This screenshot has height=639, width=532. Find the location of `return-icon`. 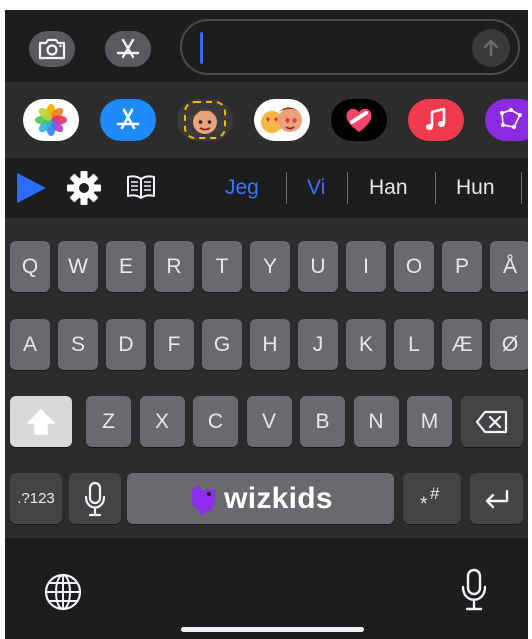

return-icon is located at coordinates (496, 498).